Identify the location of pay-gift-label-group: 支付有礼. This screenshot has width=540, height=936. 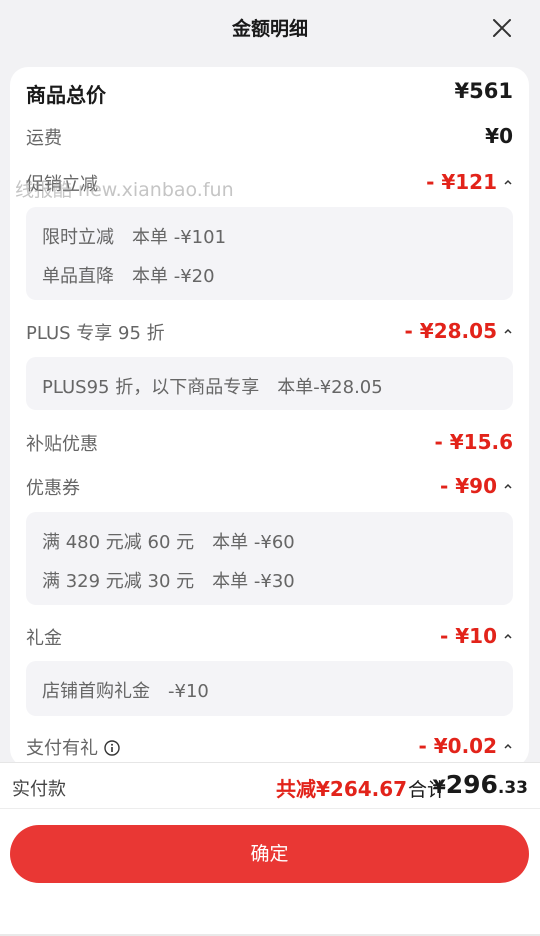
(73, 747).